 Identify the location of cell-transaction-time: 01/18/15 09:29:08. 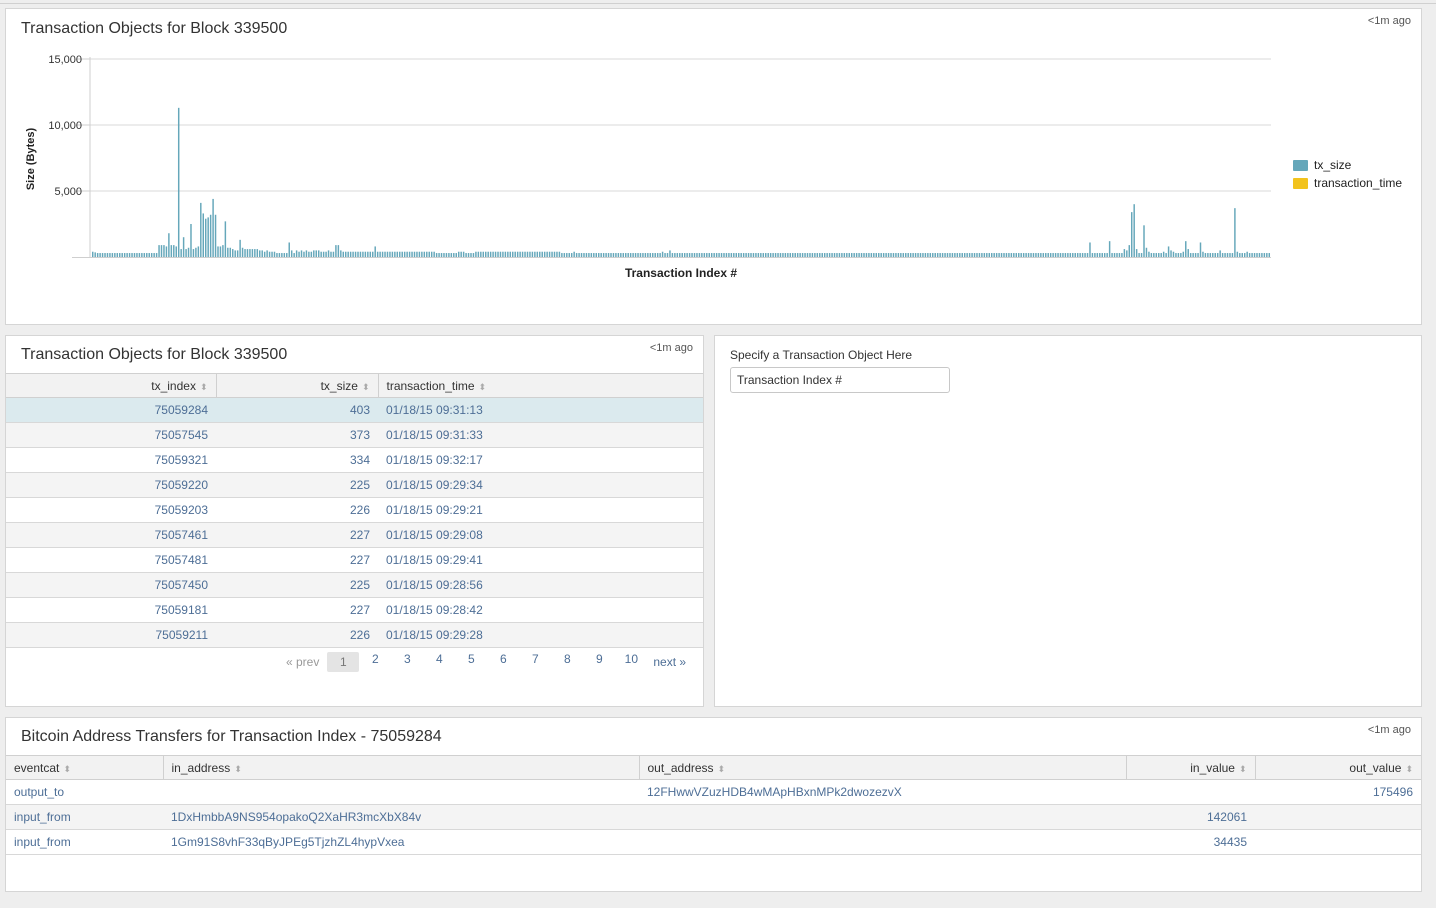
(540, 535).